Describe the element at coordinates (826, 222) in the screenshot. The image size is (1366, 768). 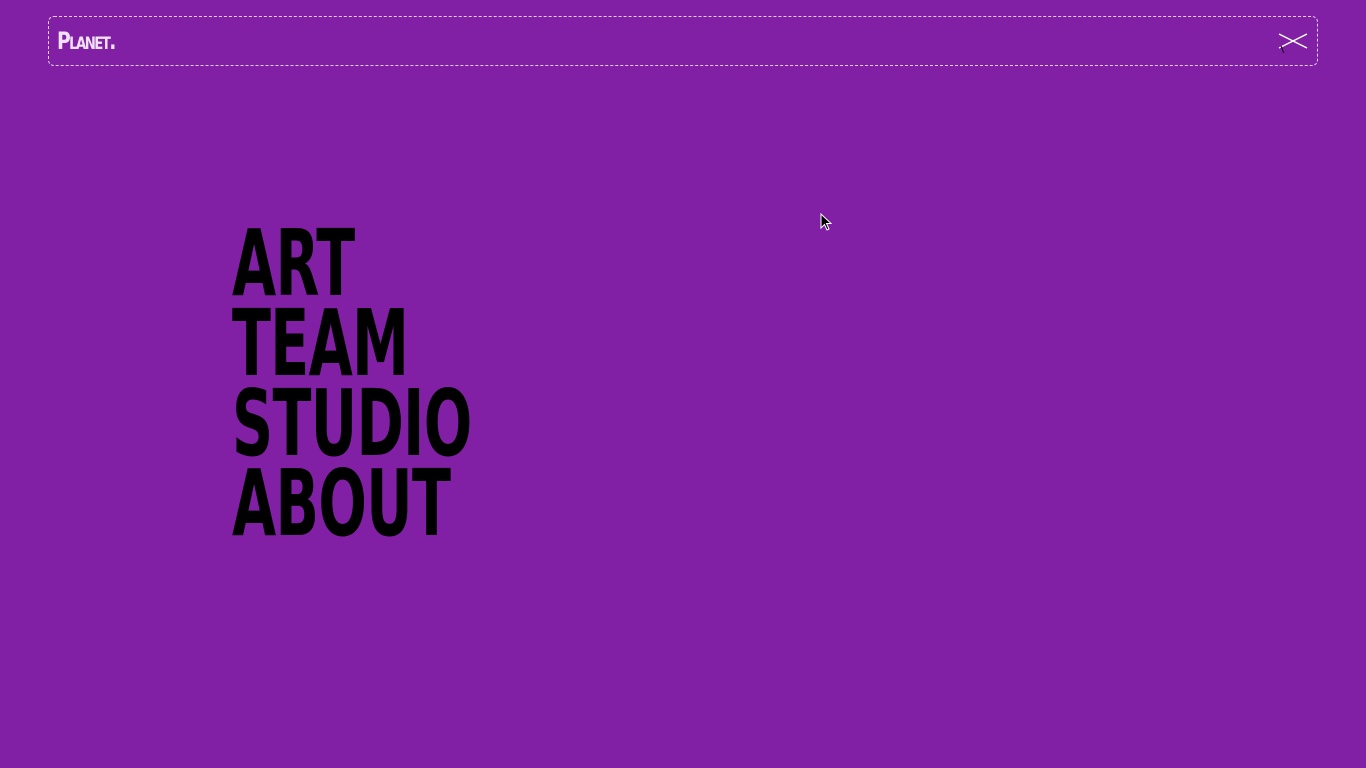
I see `mouse-cursor-icon` at that location.